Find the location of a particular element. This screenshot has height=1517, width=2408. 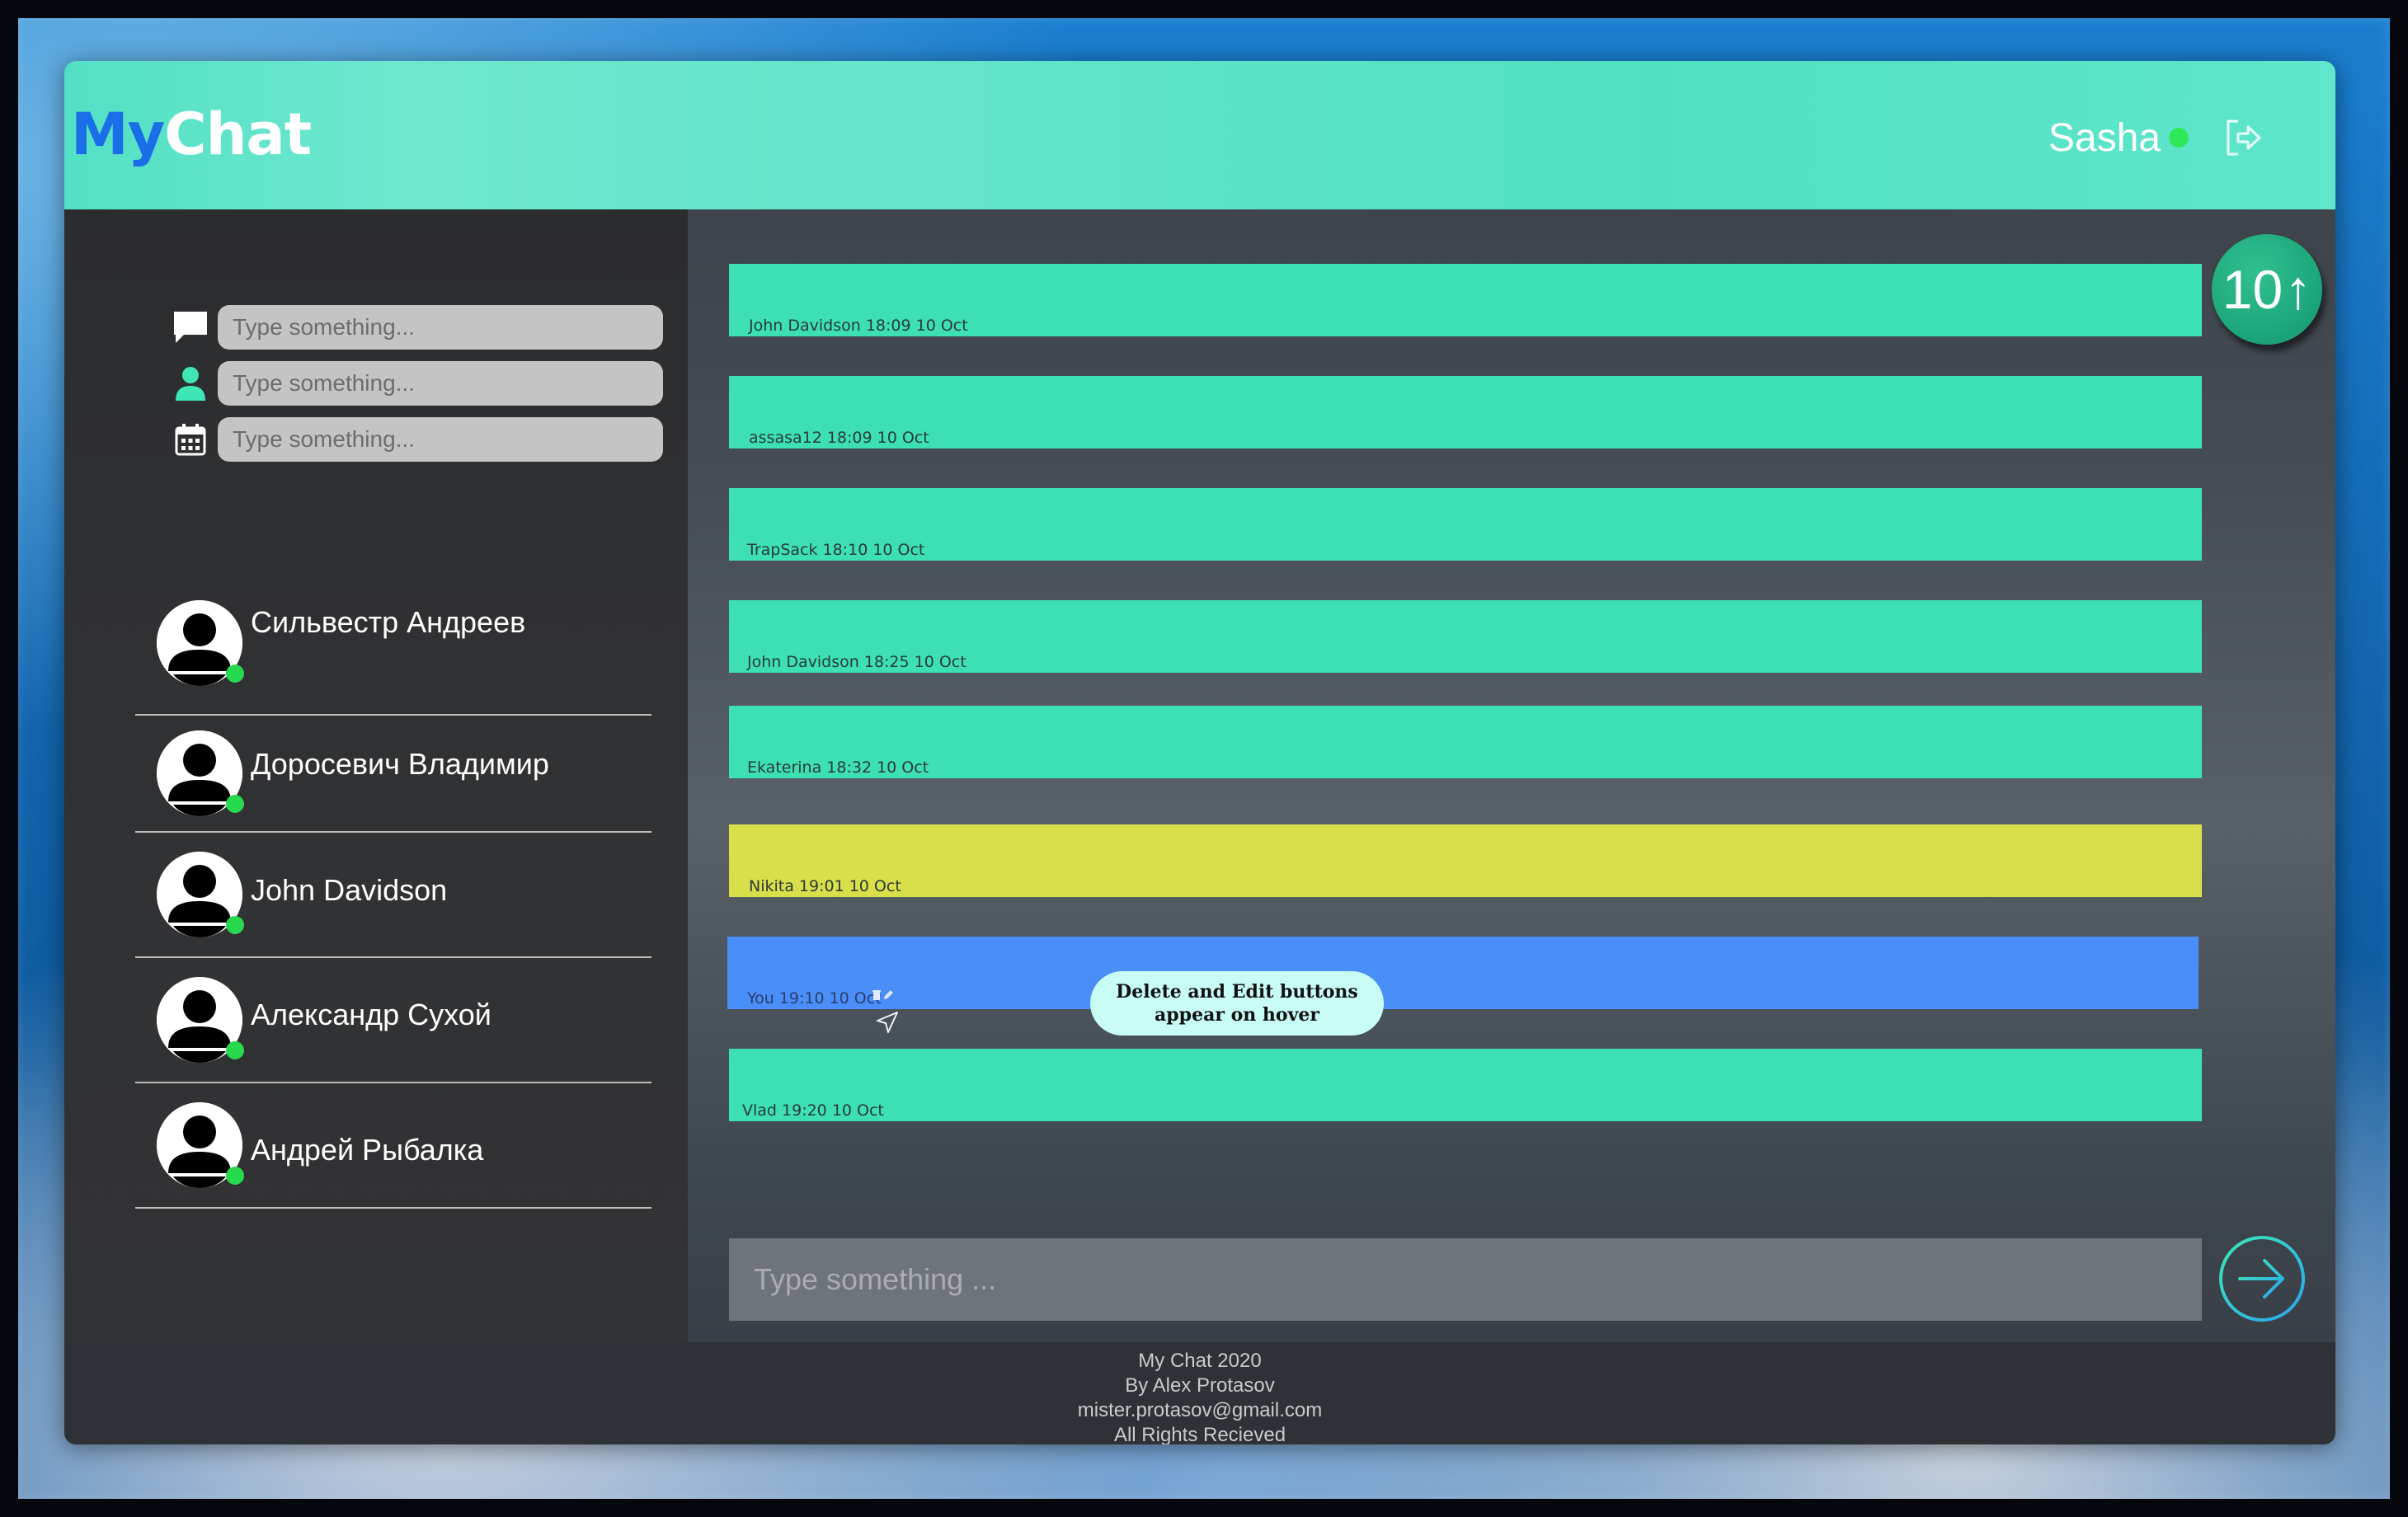

user-area: Sasha is located at coordinates (2157, 138).